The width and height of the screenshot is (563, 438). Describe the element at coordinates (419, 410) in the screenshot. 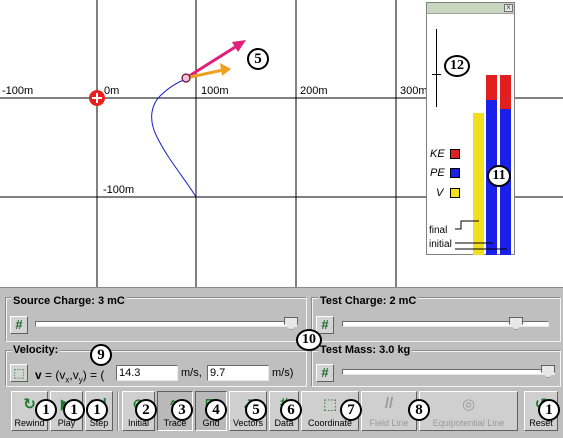

I see `callout-8: 8` at that location.